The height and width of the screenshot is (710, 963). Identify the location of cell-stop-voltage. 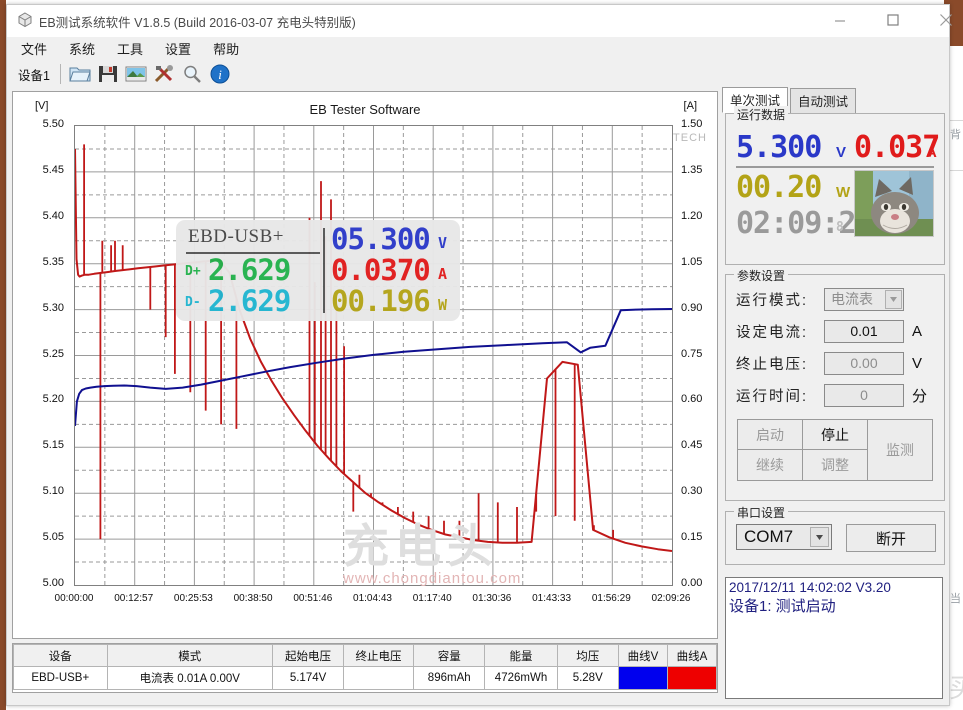
(378, 678).